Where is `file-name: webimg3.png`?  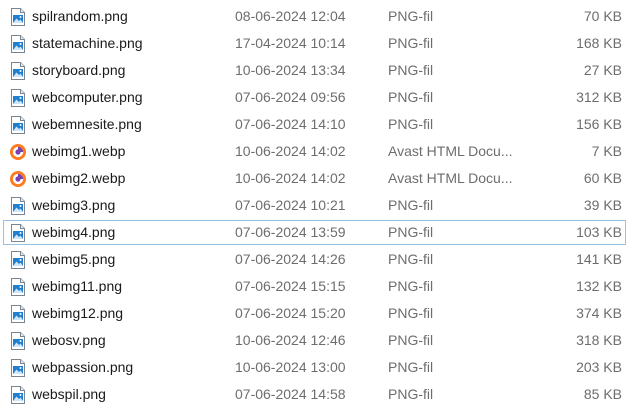
file-name: webimg3.png is located at coordinates (74, 205).